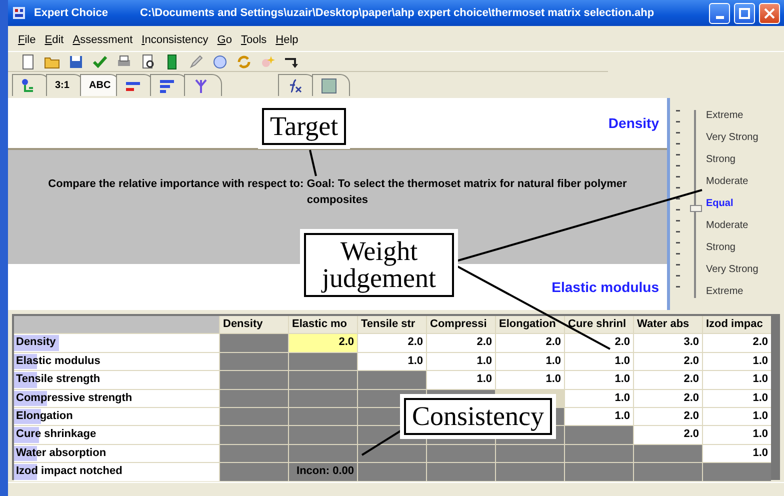 This screenshot has width=784, height=496. Describe the element at coordinates (323, 472) in the screenshot. I see `shaded-cell: Incon: 0.00` at that location.